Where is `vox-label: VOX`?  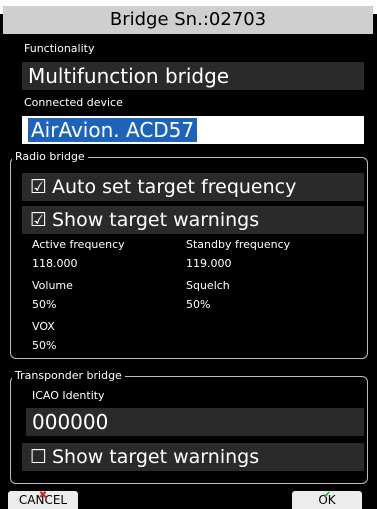 vox-label: VOX is located at coordinates (43, 326).